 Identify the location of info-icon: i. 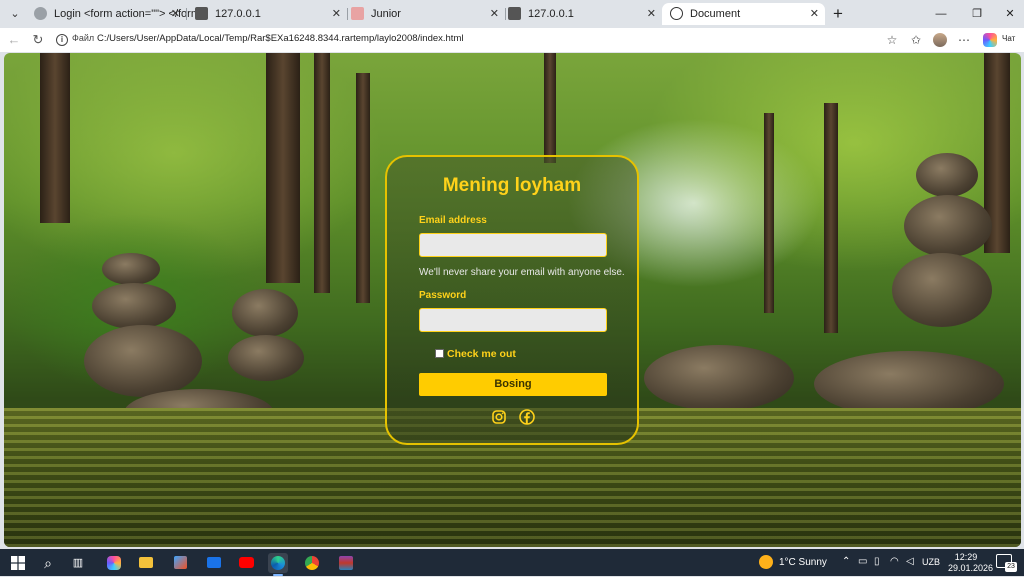
(62, 40).